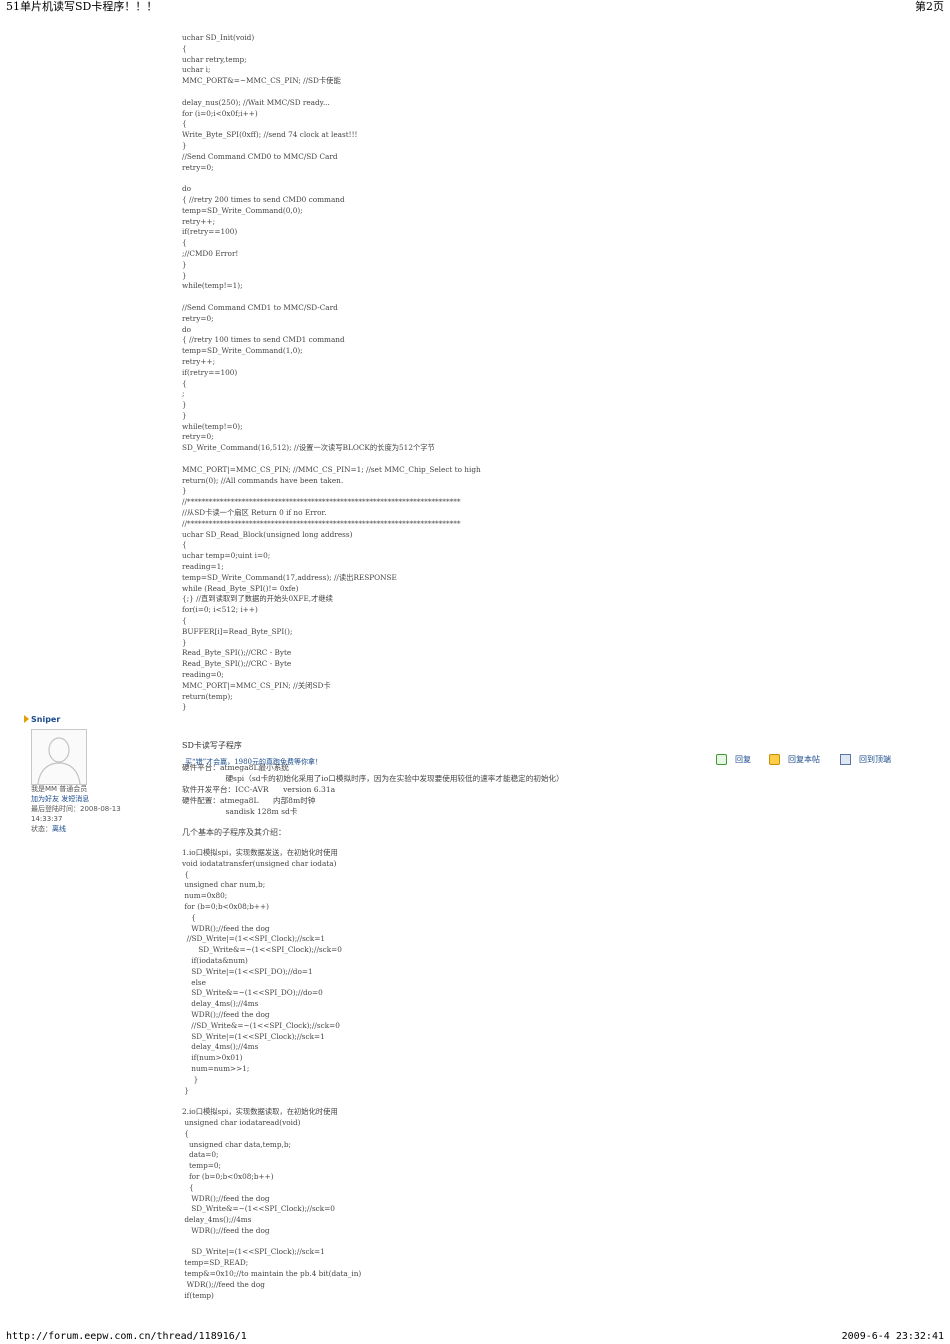  I want to click on post-intro: 几个基本的子程序及其介绍：, so click(234, 832).